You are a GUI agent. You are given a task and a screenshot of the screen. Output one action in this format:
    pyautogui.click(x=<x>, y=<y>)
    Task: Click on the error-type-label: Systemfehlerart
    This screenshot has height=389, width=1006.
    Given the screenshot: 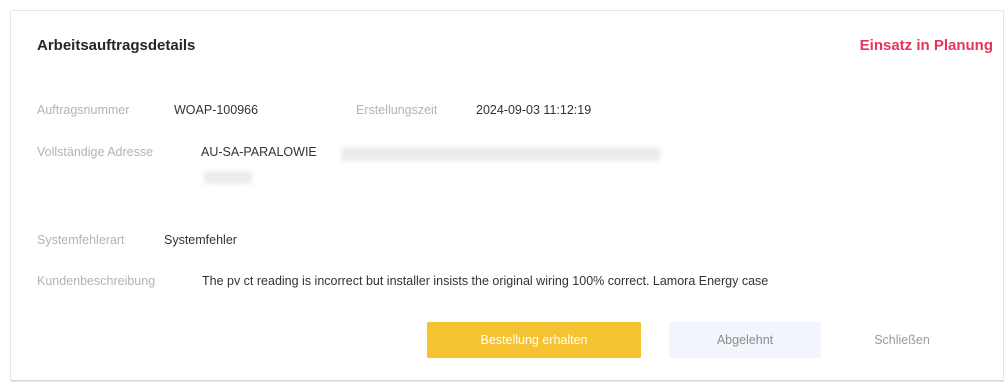 What is the action you would take?
    pyautogui.click(x=81, y=240)
    